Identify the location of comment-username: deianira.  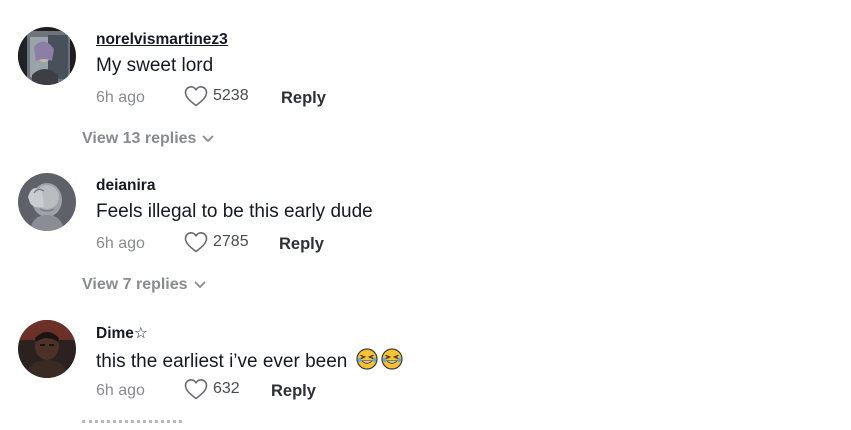
(125, 186).